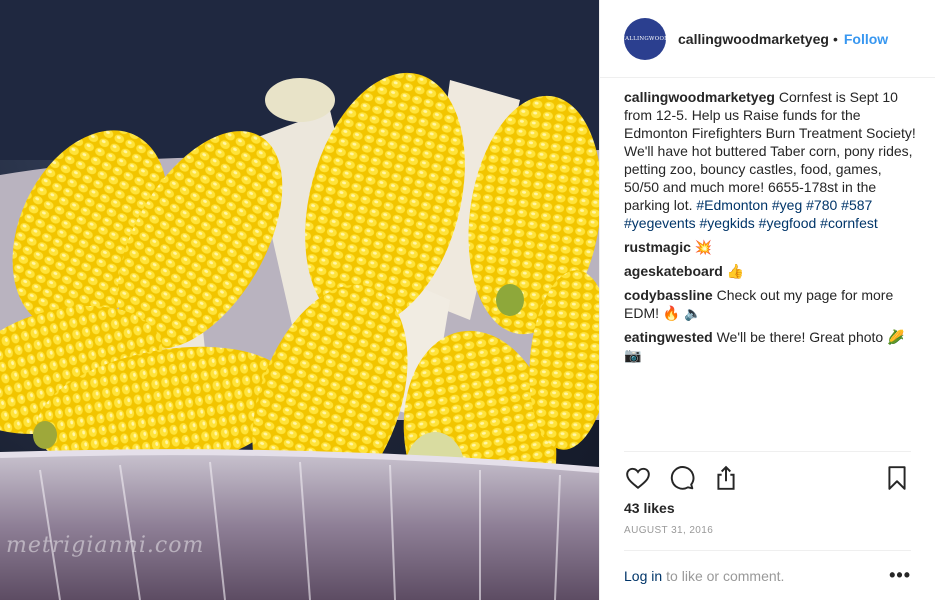  I want to click on avatar-text: CALLINGWOOD, so click(645, 38).